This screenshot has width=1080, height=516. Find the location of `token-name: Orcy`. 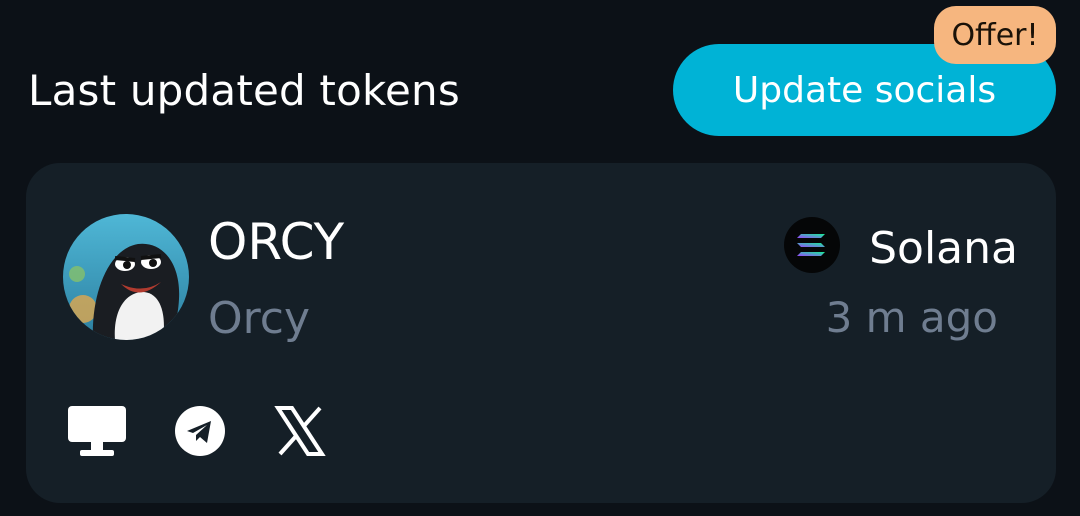

token-name: Orcy is located at coordinates (259, 318).